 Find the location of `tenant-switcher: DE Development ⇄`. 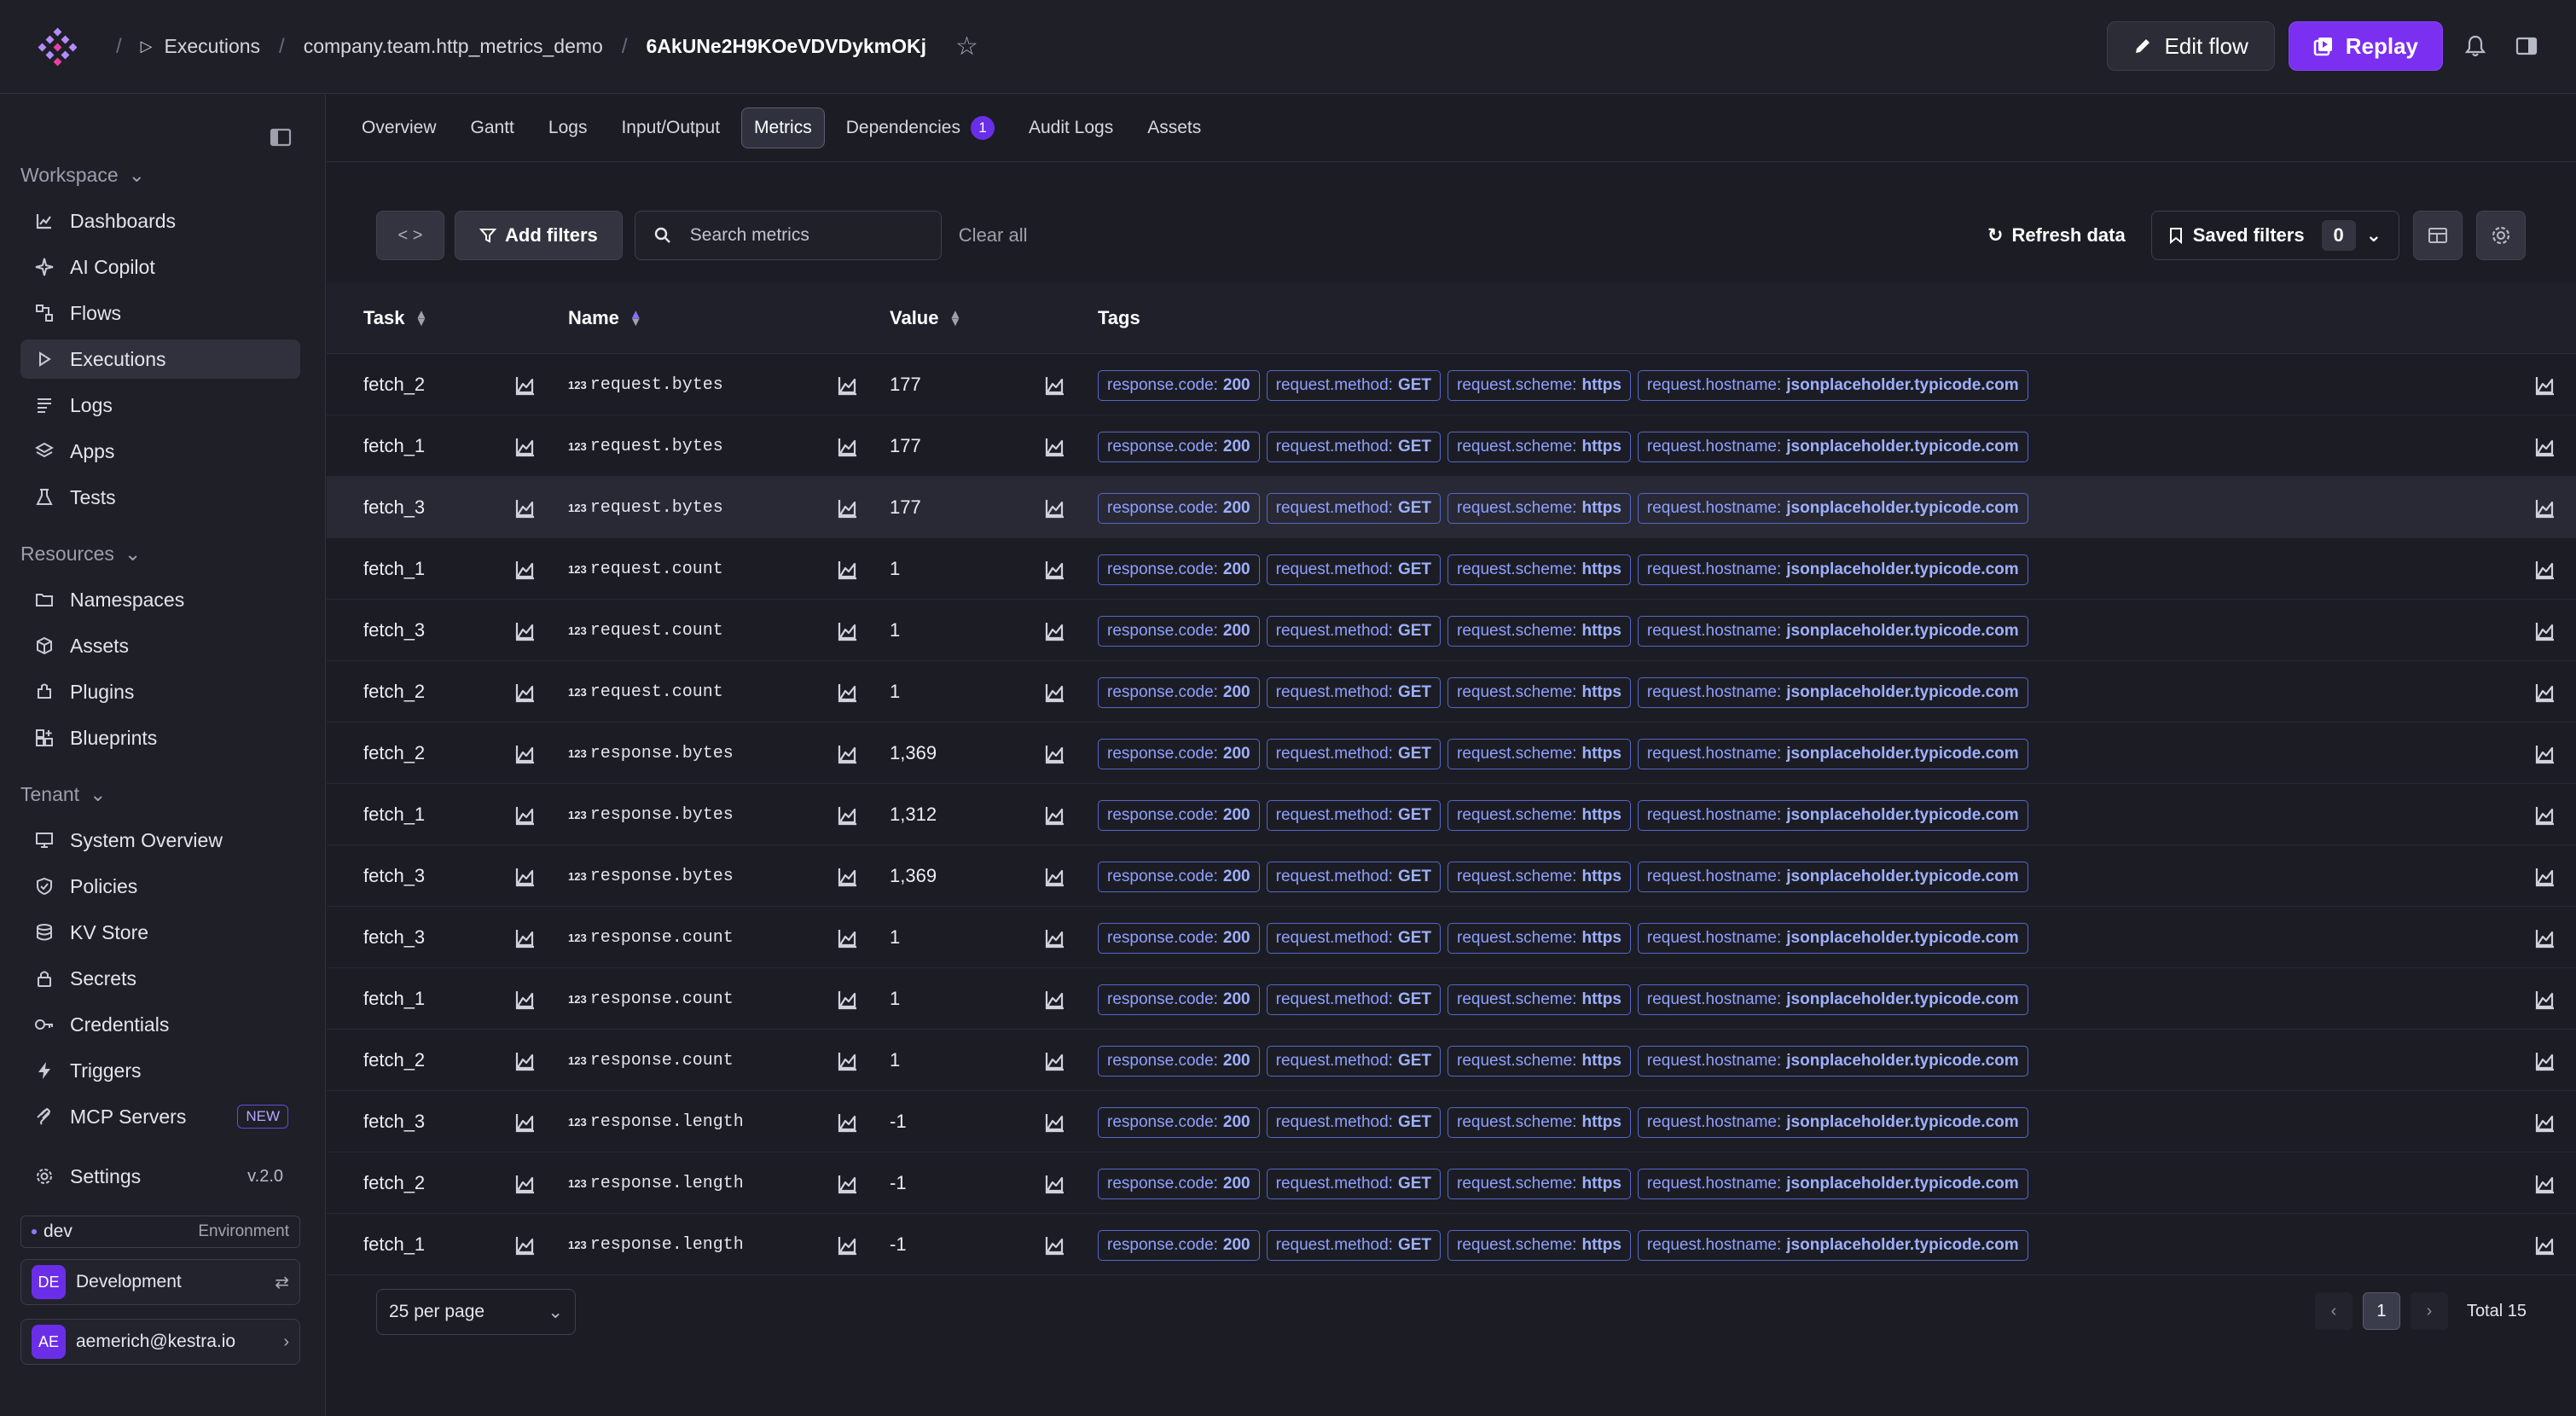

tenant-switcher: DE Development ⇄ is located at coordinates (160, 1282).